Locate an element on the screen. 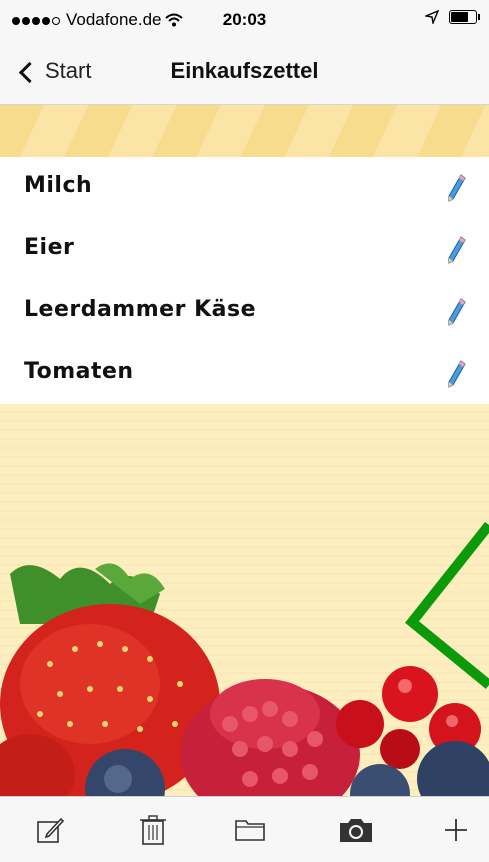  striped-header is located at coordinates (244, 131).